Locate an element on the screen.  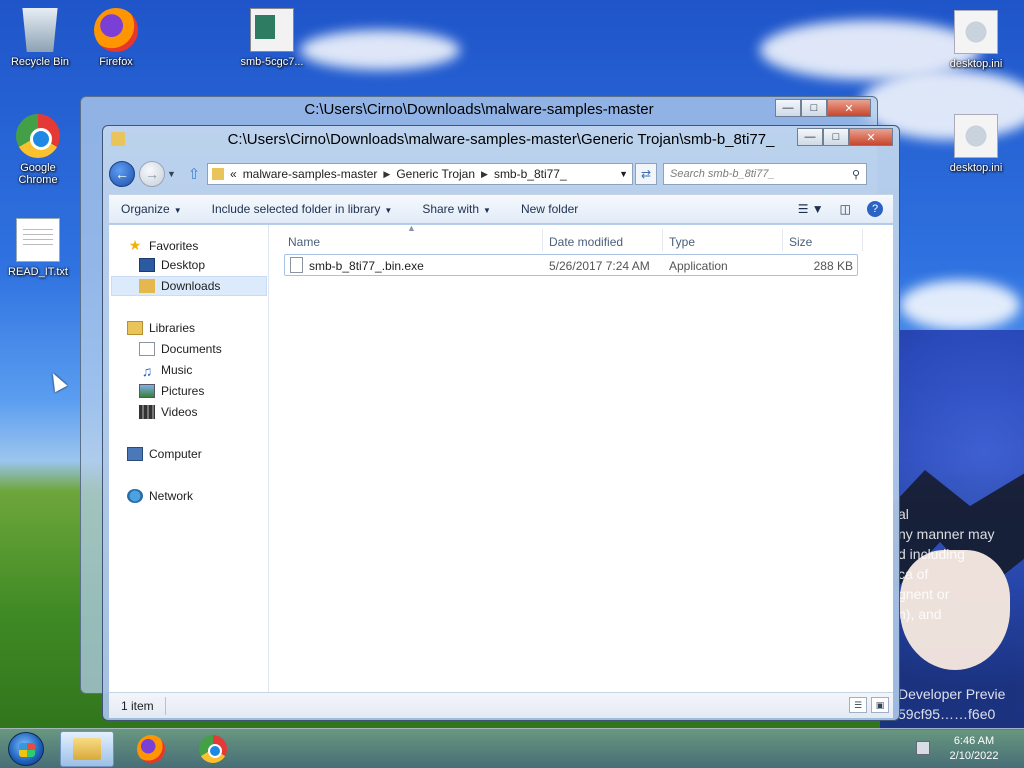
breadcrumb-overflow: « is located at coordinates (233, 174).